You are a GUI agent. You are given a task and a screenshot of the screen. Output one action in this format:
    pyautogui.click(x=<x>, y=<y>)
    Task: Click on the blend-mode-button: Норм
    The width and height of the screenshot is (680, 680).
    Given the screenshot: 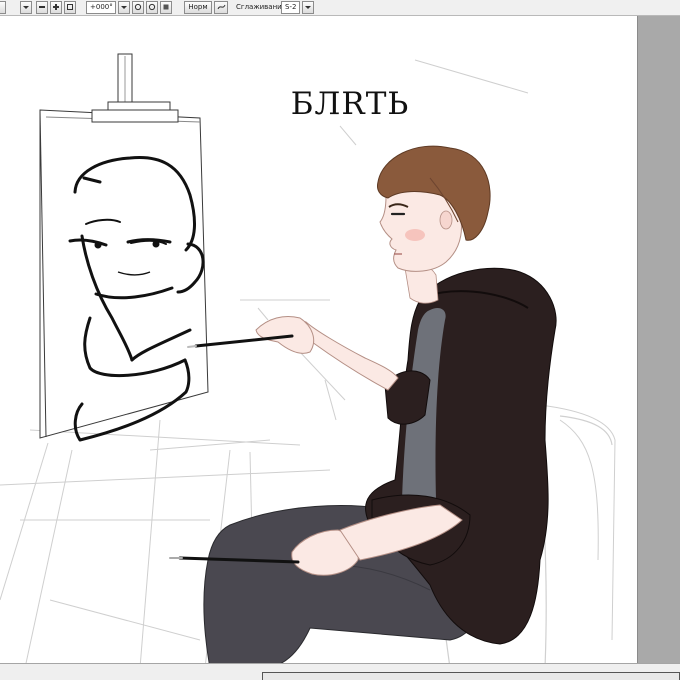 What is the action you would take?
    pyautogui.click(x=198, y=7)
    